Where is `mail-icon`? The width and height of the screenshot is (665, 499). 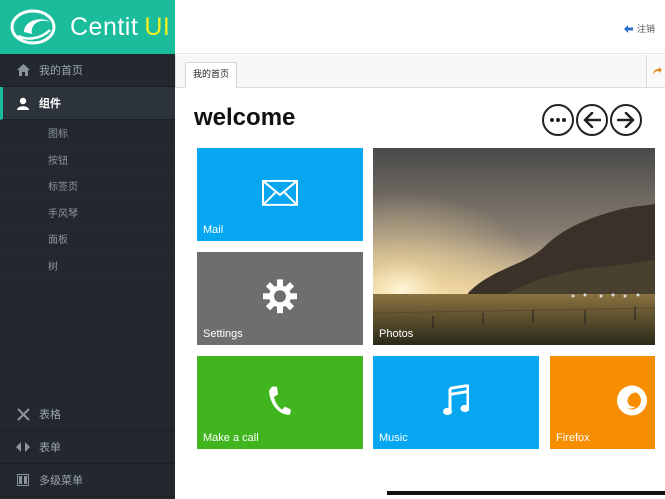
mail-icon is located at coordinates (280, 192).